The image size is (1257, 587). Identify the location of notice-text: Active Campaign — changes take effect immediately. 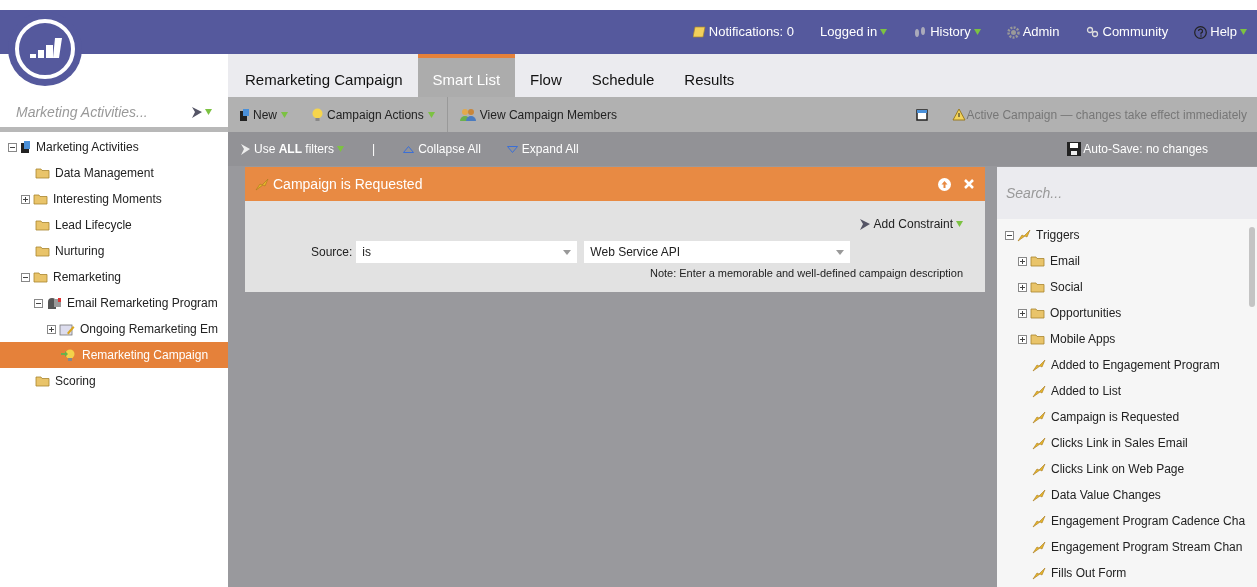
(1107, 115).